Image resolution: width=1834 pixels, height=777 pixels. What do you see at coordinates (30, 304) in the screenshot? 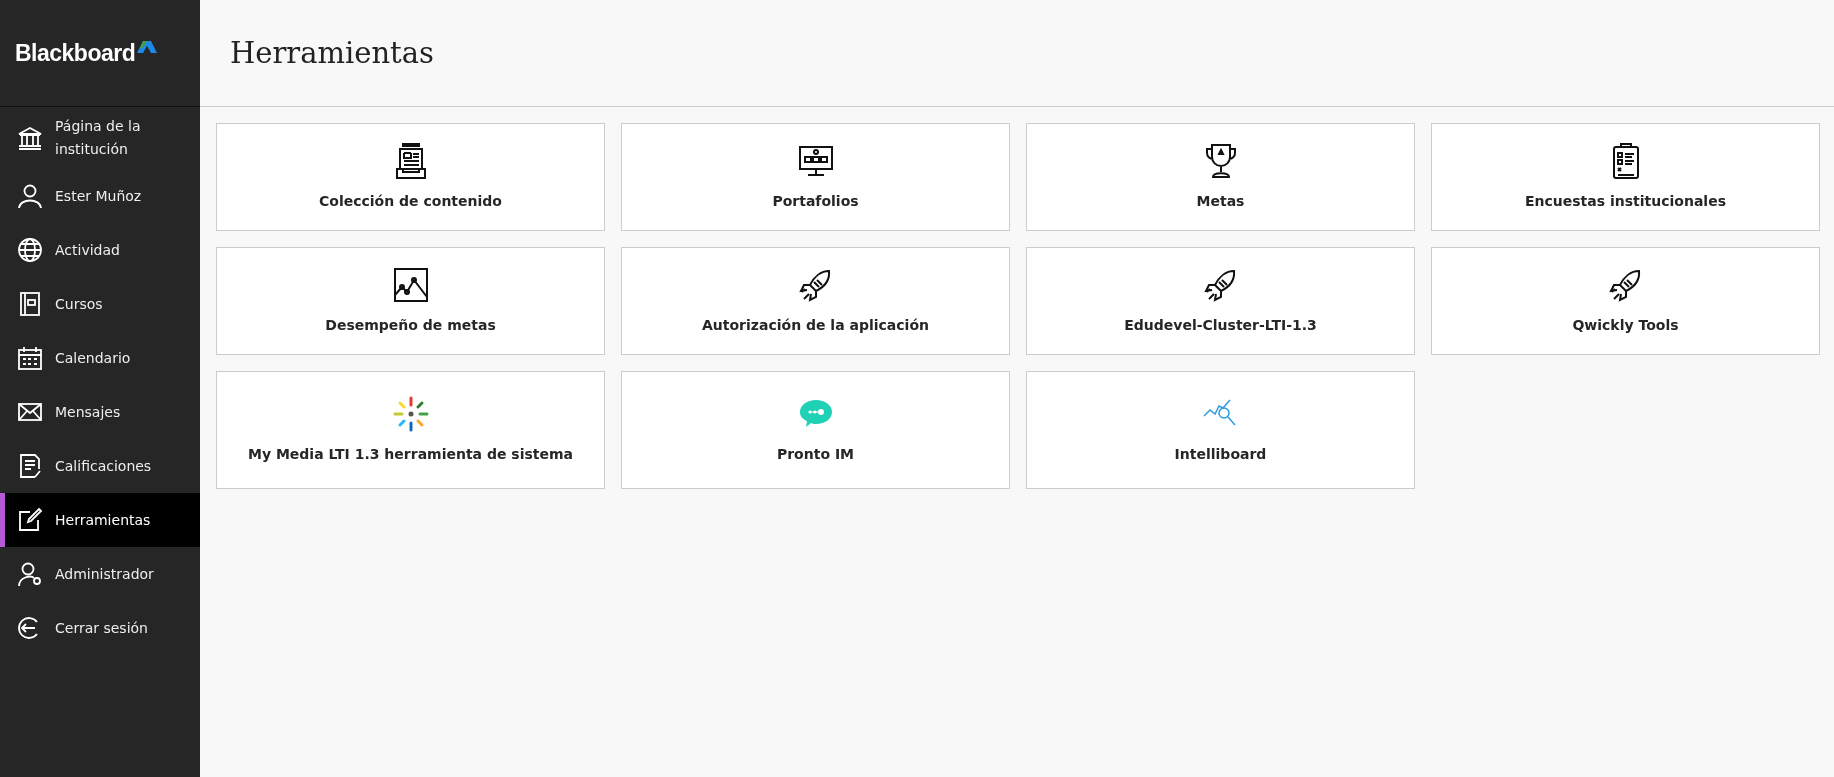
I see `book-icon` at bounding box center [30, 304].